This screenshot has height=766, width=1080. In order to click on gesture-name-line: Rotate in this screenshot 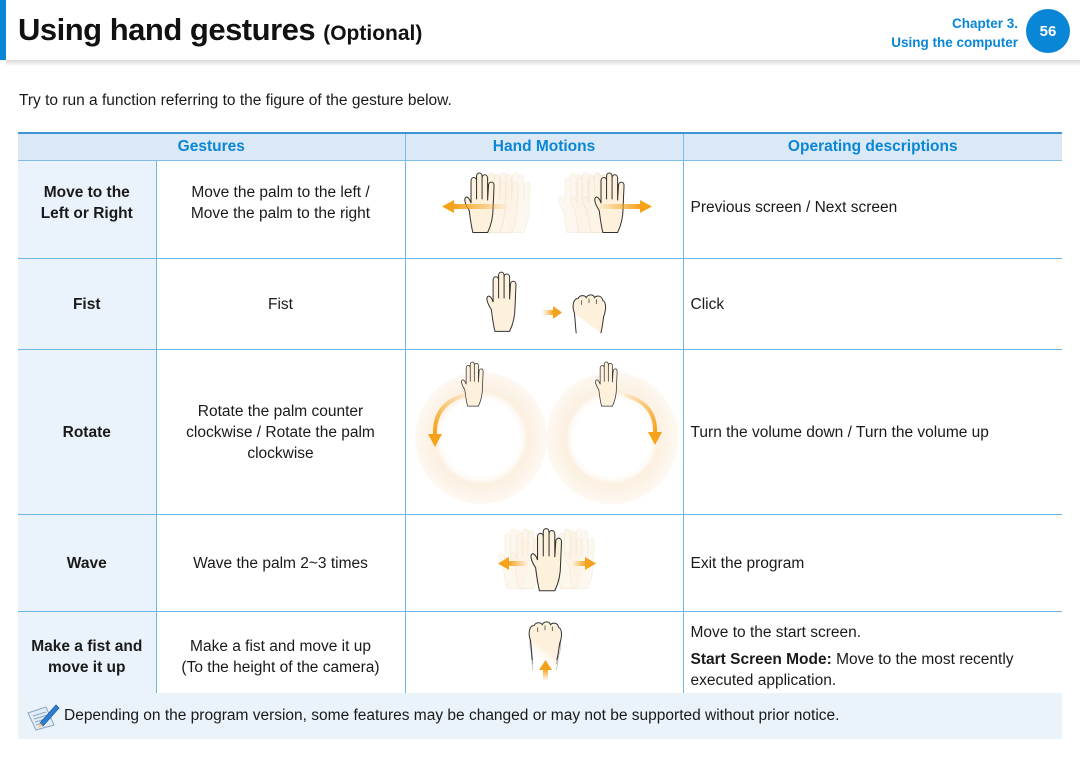, I will do `click(86, 432)`.